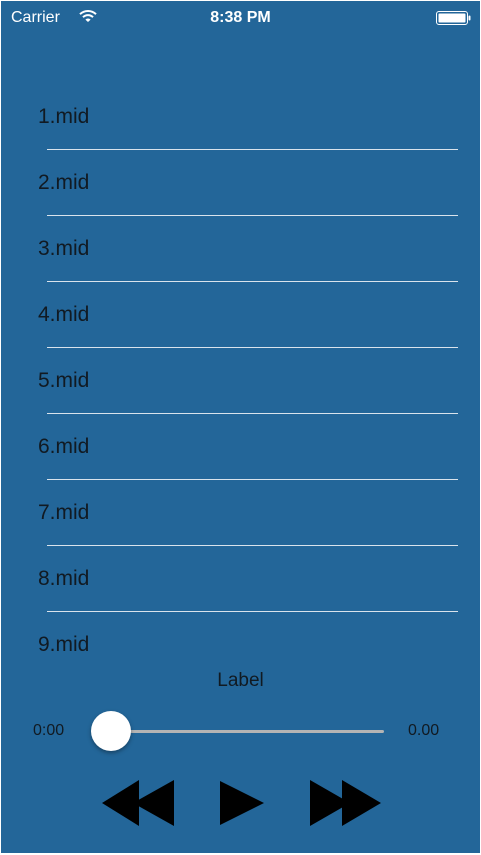 Image resolution: width=481 pixels, height=855 pixels. I want to click on current-time: 0:00, so click(49, 730).